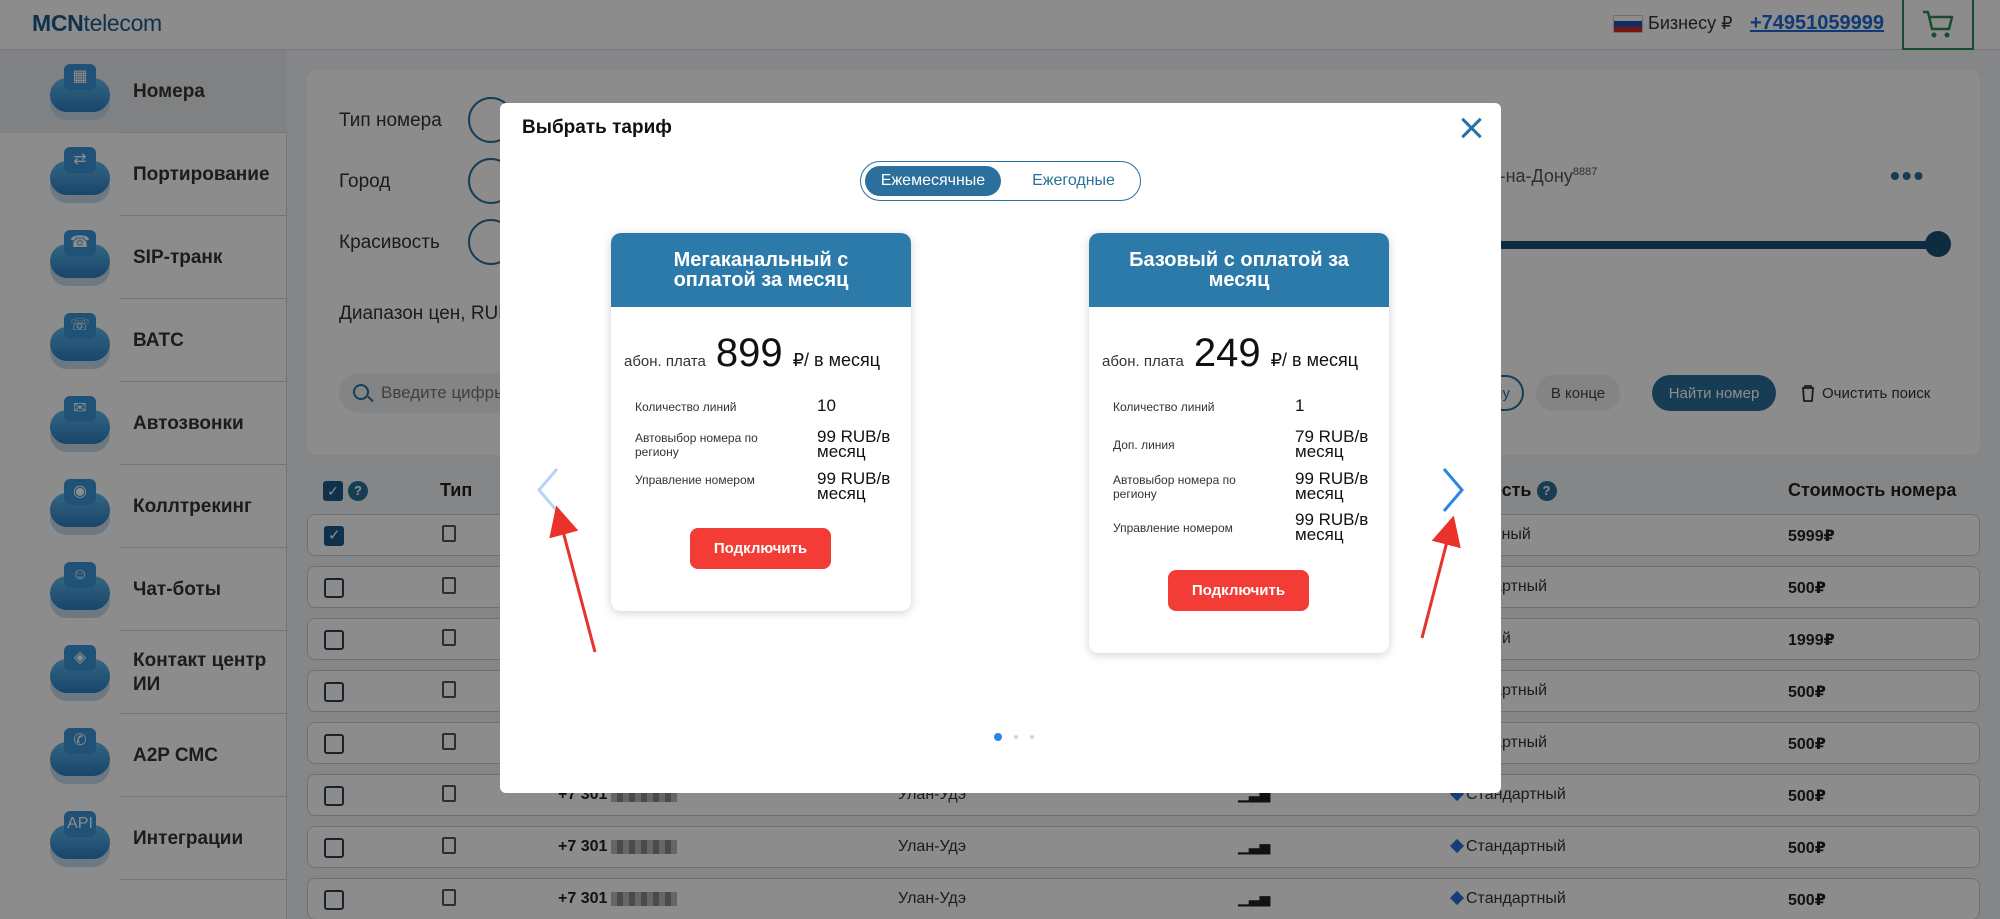  Describe the element at coordinates (1440, 577) in the screenshot. I see `annotation-arrow-right` at that location.